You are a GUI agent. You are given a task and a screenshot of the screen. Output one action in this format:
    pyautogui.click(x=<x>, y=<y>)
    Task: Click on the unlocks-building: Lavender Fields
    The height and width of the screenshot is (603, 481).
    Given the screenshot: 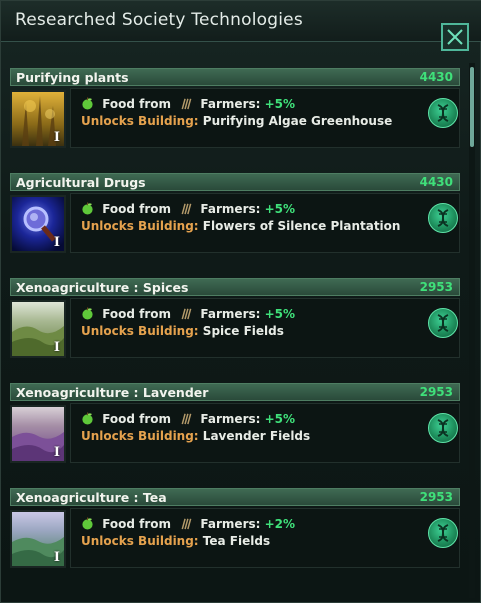 What is the action you would take?
    pyautogui.click(x=256, y=436)
    